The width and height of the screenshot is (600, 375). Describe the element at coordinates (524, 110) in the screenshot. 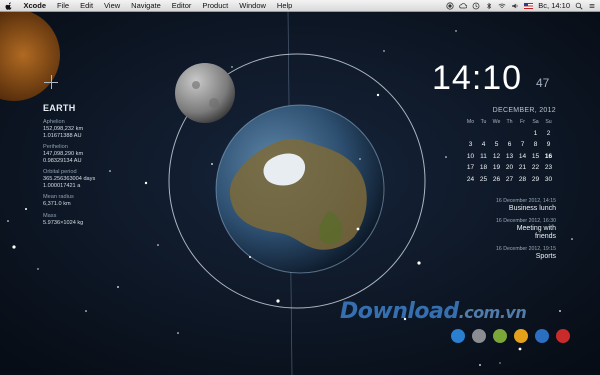

I see `calendar-title: DECEMBER, 2012` at that location.